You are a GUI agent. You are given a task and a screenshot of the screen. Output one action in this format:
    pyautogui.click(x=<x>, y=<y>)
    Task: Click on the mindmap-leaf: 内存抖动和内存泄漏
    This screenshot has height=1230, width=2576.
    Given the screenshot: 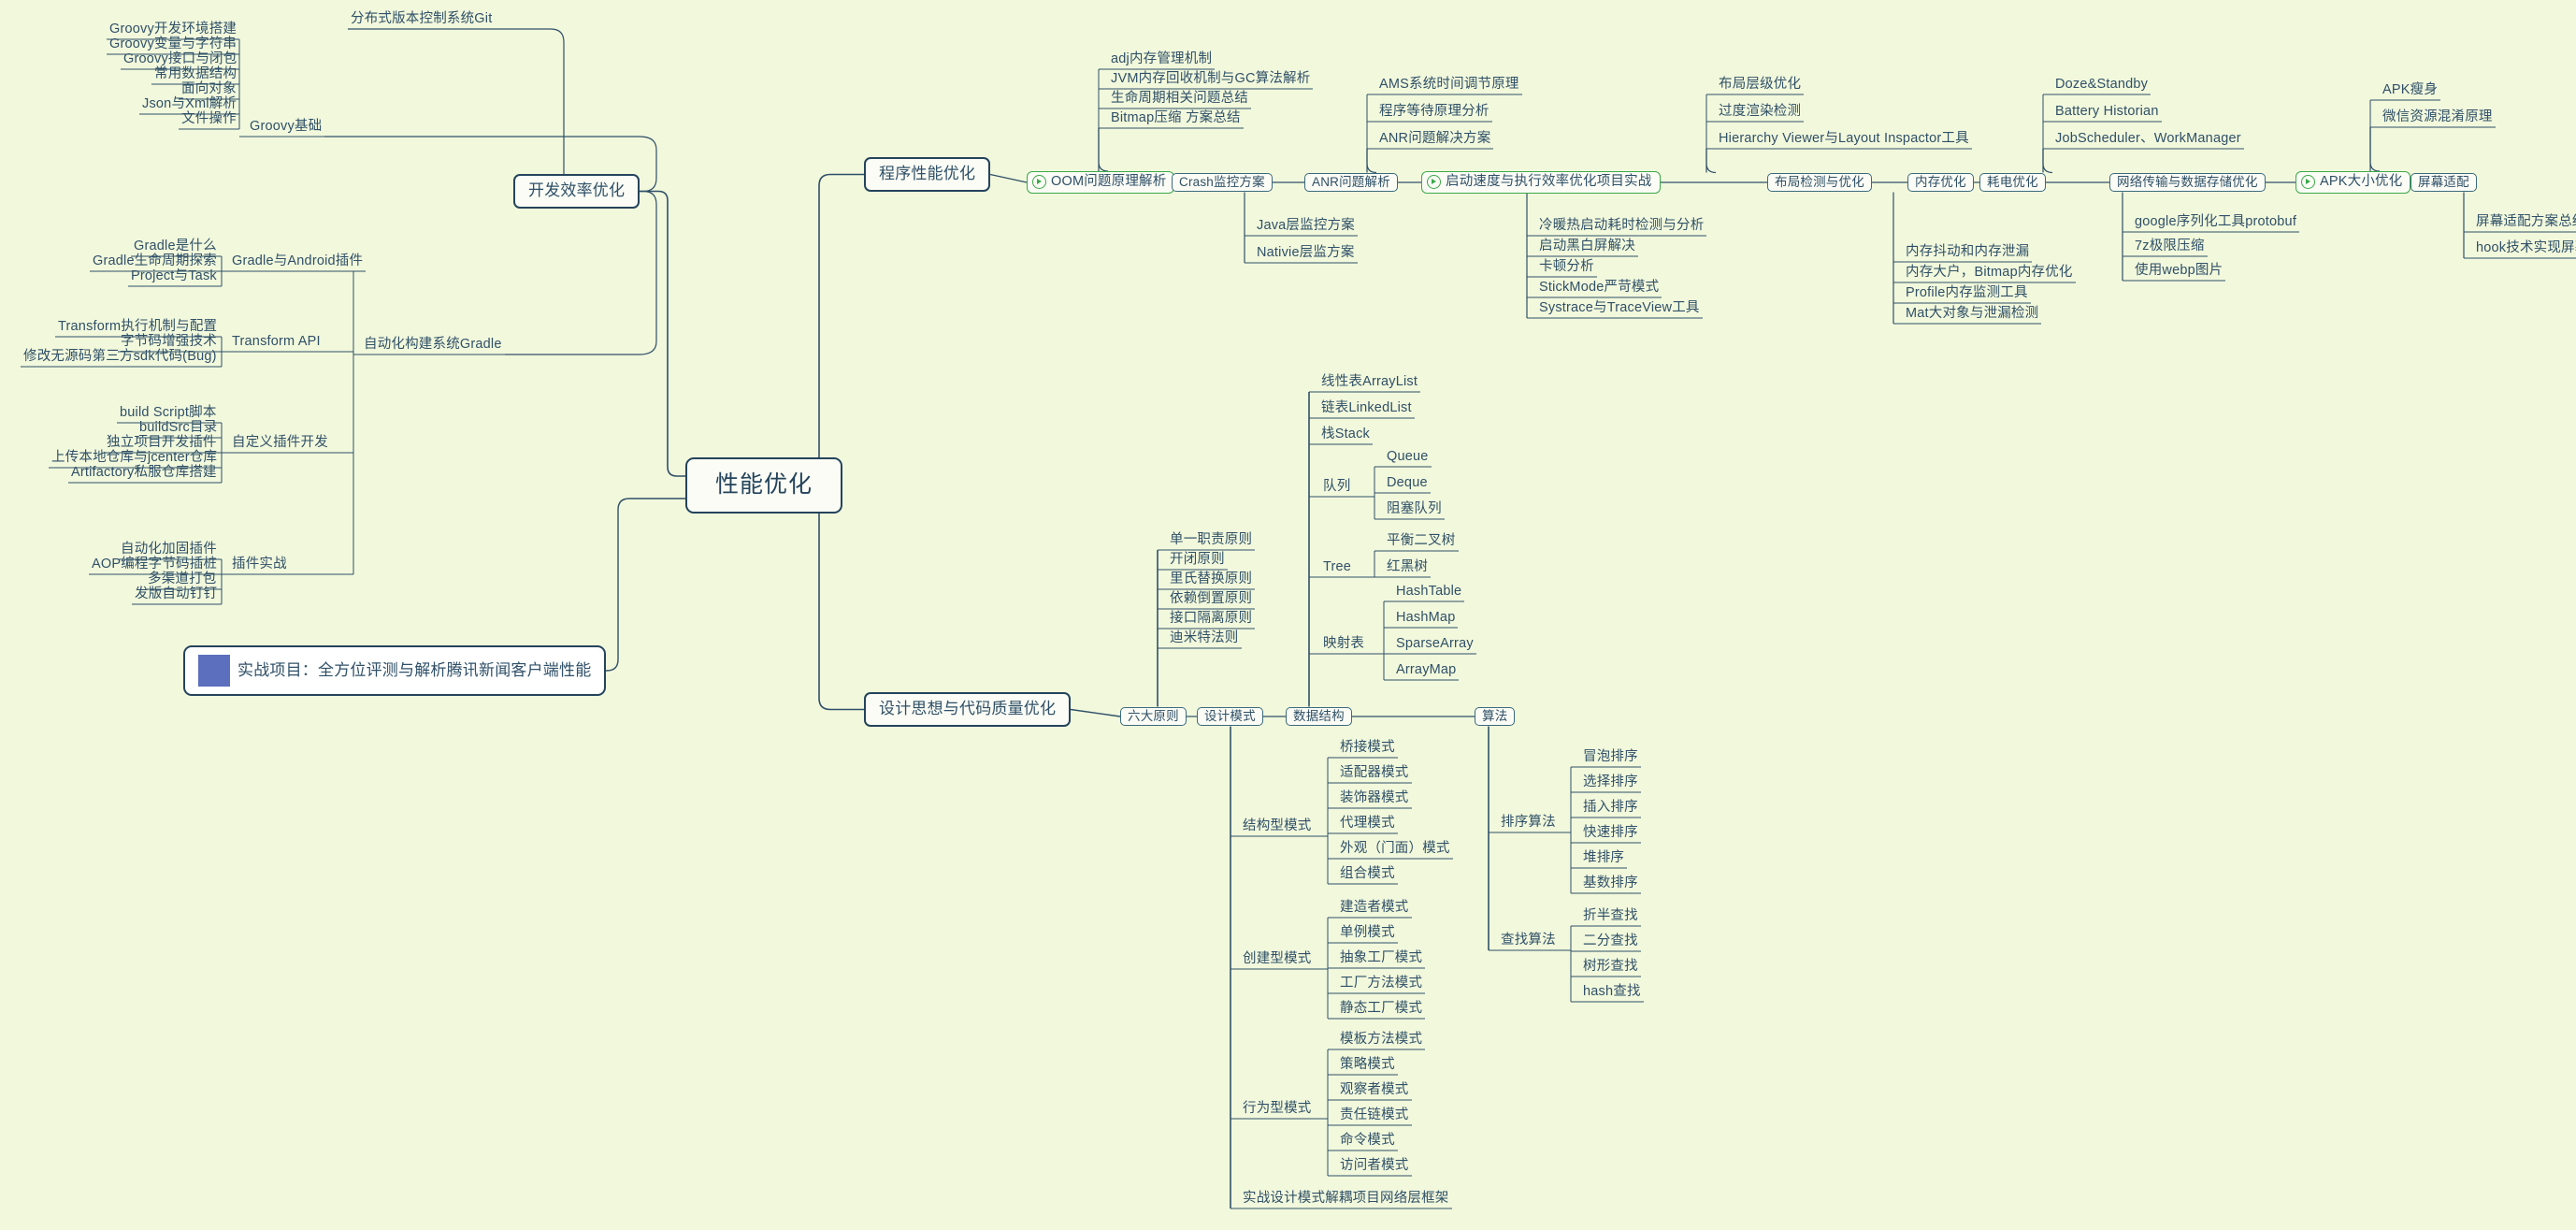 What is the action you would take?
    pyautogui.click(x=1968, y=252)
    